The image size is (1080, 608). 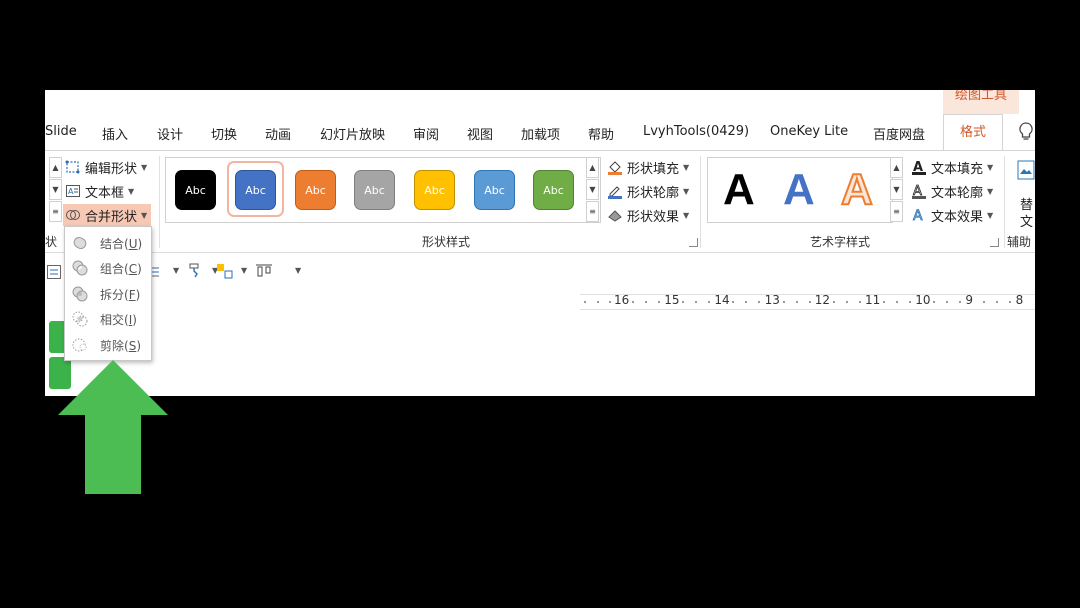 What do you see at coordinates (896, 189) in the screenshot?
I see `wordart-down-button: ▼` at bounding box center [896, 189].